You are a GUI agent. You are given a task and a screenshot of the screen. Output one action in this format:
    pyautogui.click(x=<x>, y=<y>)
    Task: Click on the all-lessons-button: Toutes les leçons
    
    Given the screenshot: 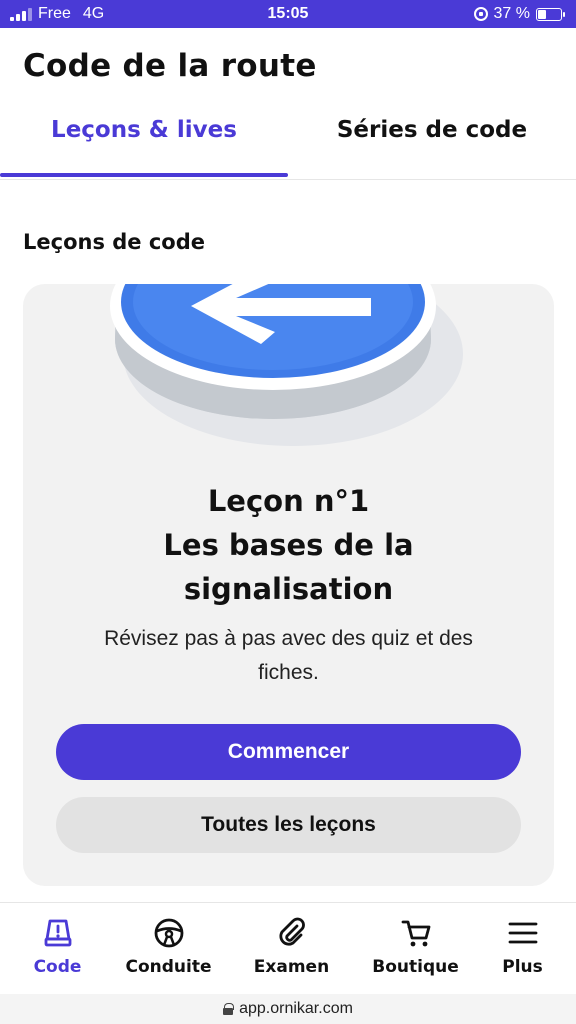 What is the action you would take?
    pyautogui.click(x=288, y=825)
    